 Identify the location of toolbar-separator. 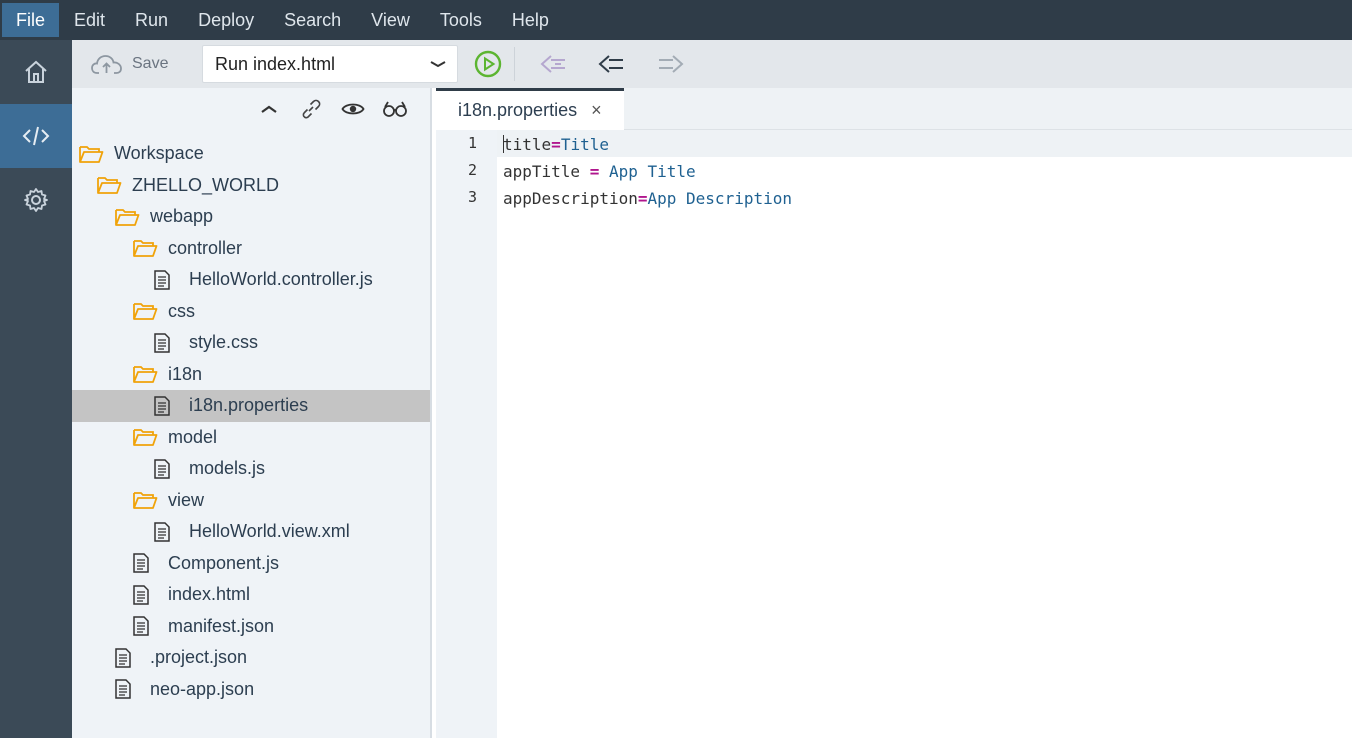
(514, 64).